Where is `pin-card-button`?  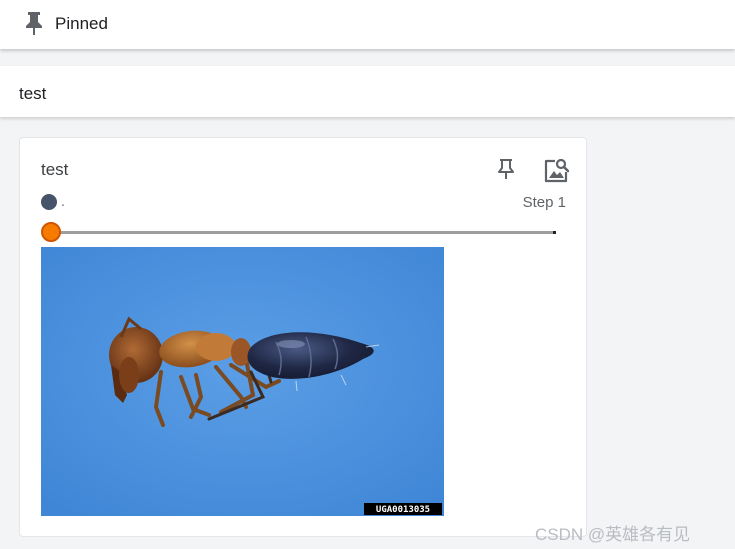 pin-card-button is located at coordinates (506, 169).